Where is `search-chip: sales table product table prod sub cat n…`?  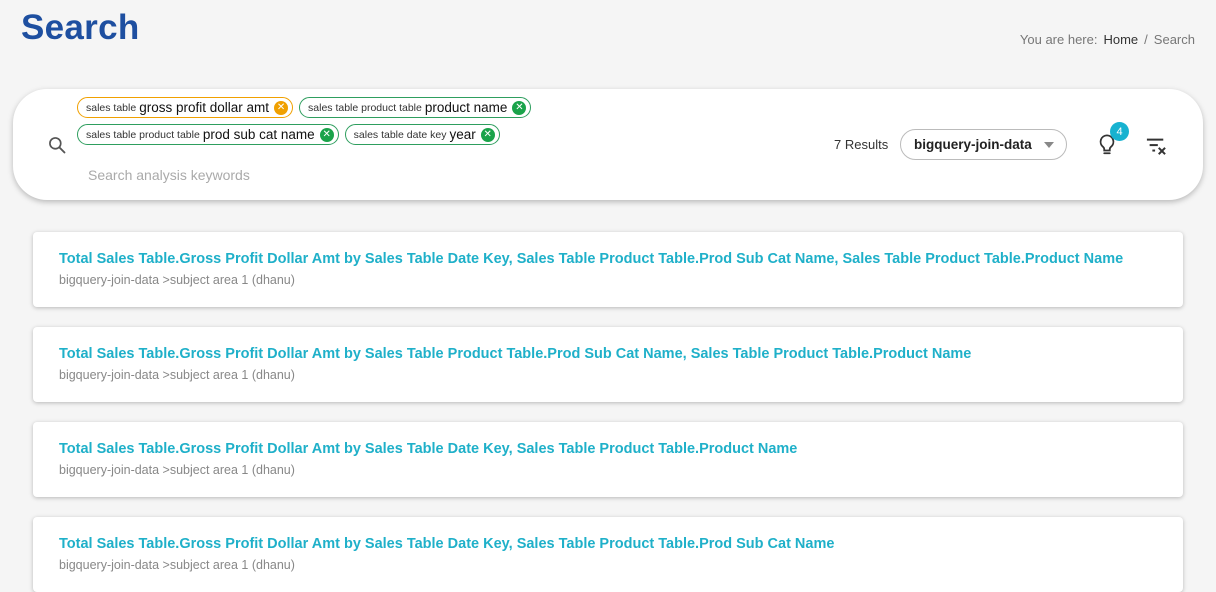
search-chip: sales table product table prod sub cat n… is located at coordinates (208, 134).